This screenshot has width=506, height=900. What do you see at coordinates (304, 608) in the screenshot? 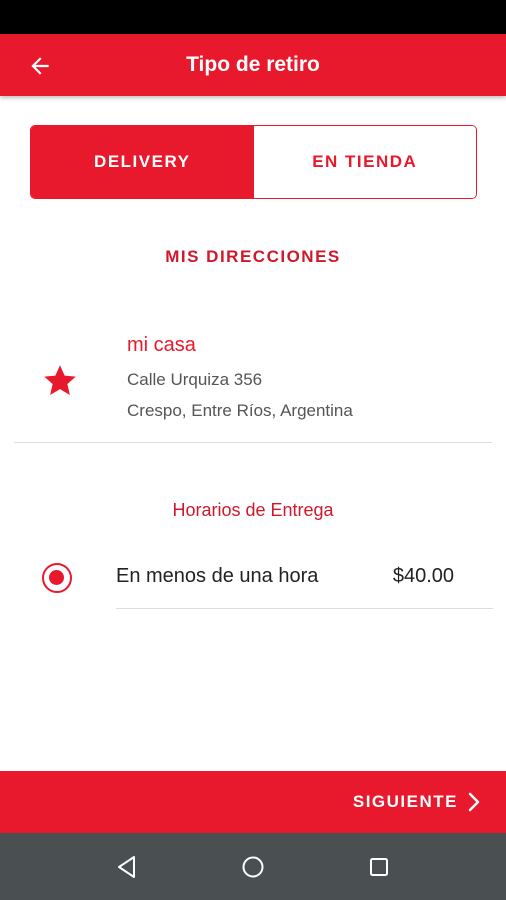
I see `divider` at bounding box center [304, 608].